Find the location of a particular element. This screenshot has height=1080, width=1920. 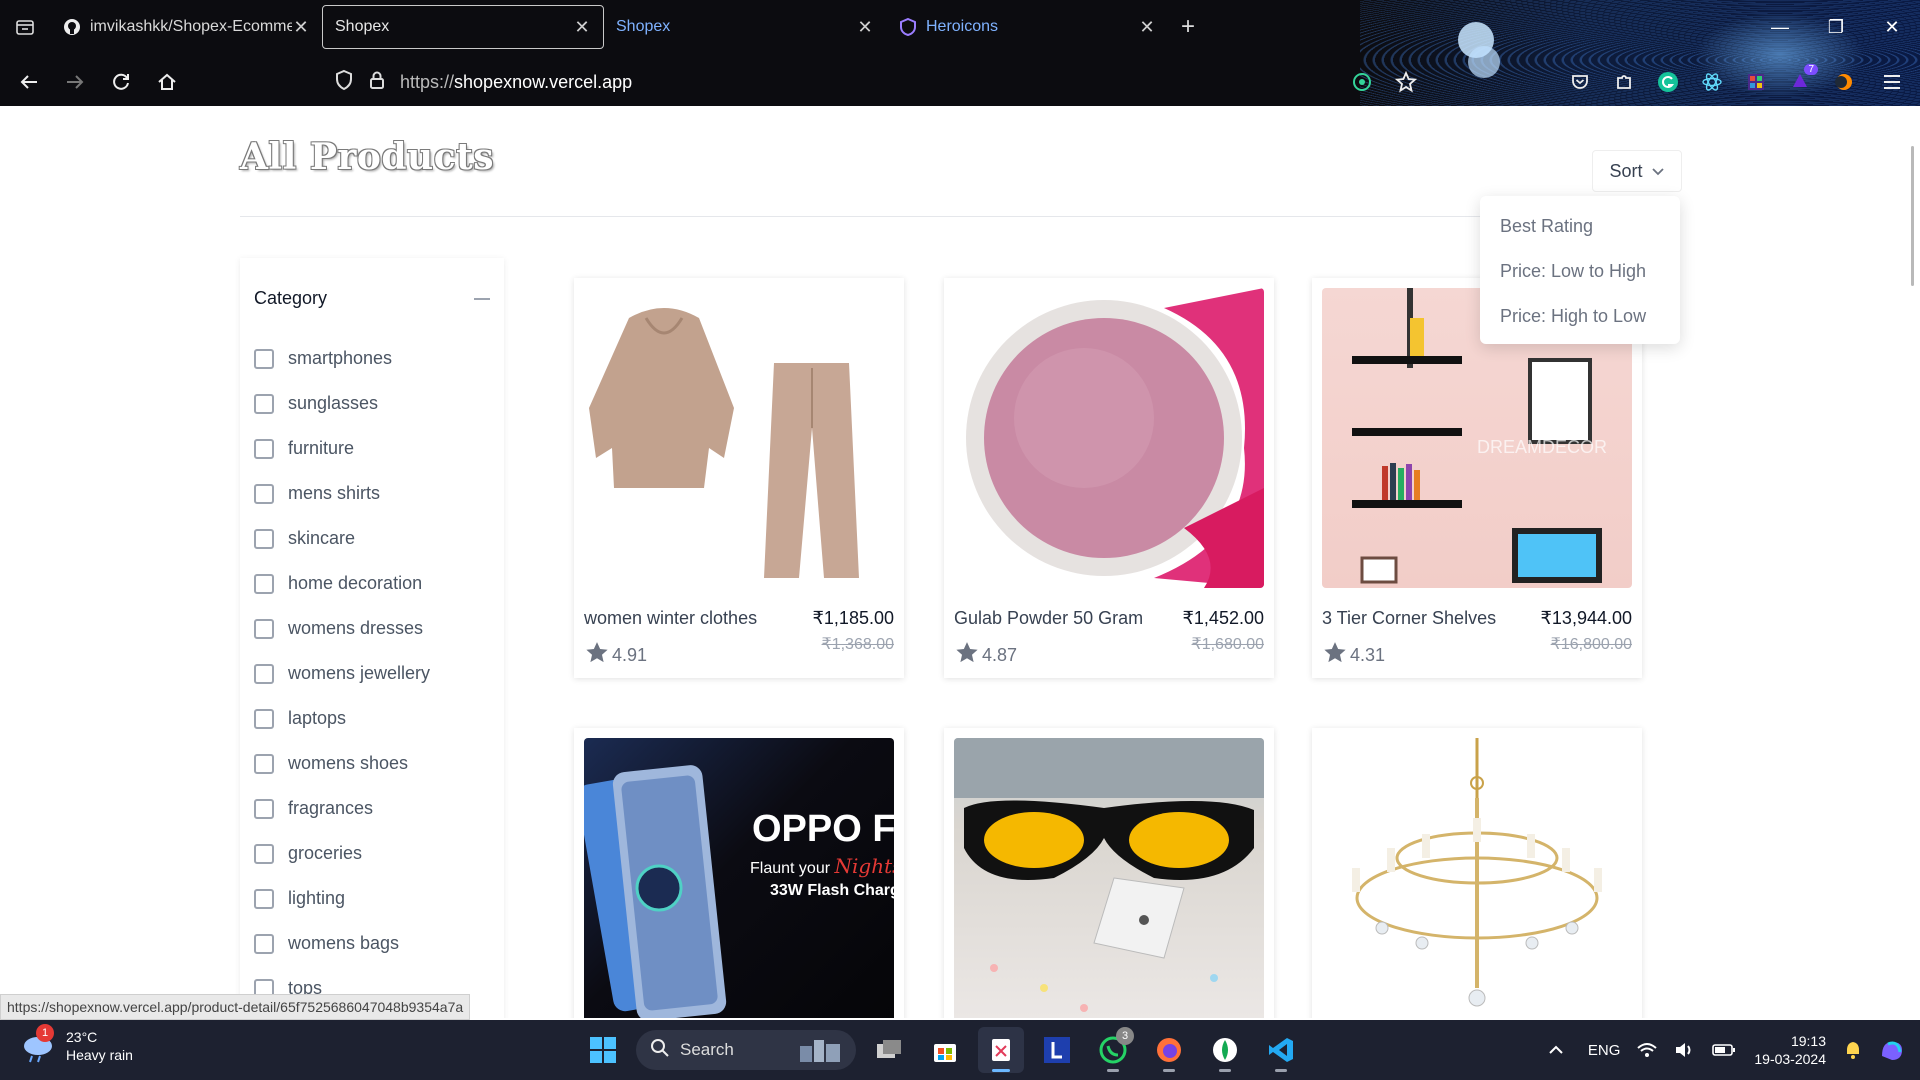

lock-icon is located at coordinates (377, 82).